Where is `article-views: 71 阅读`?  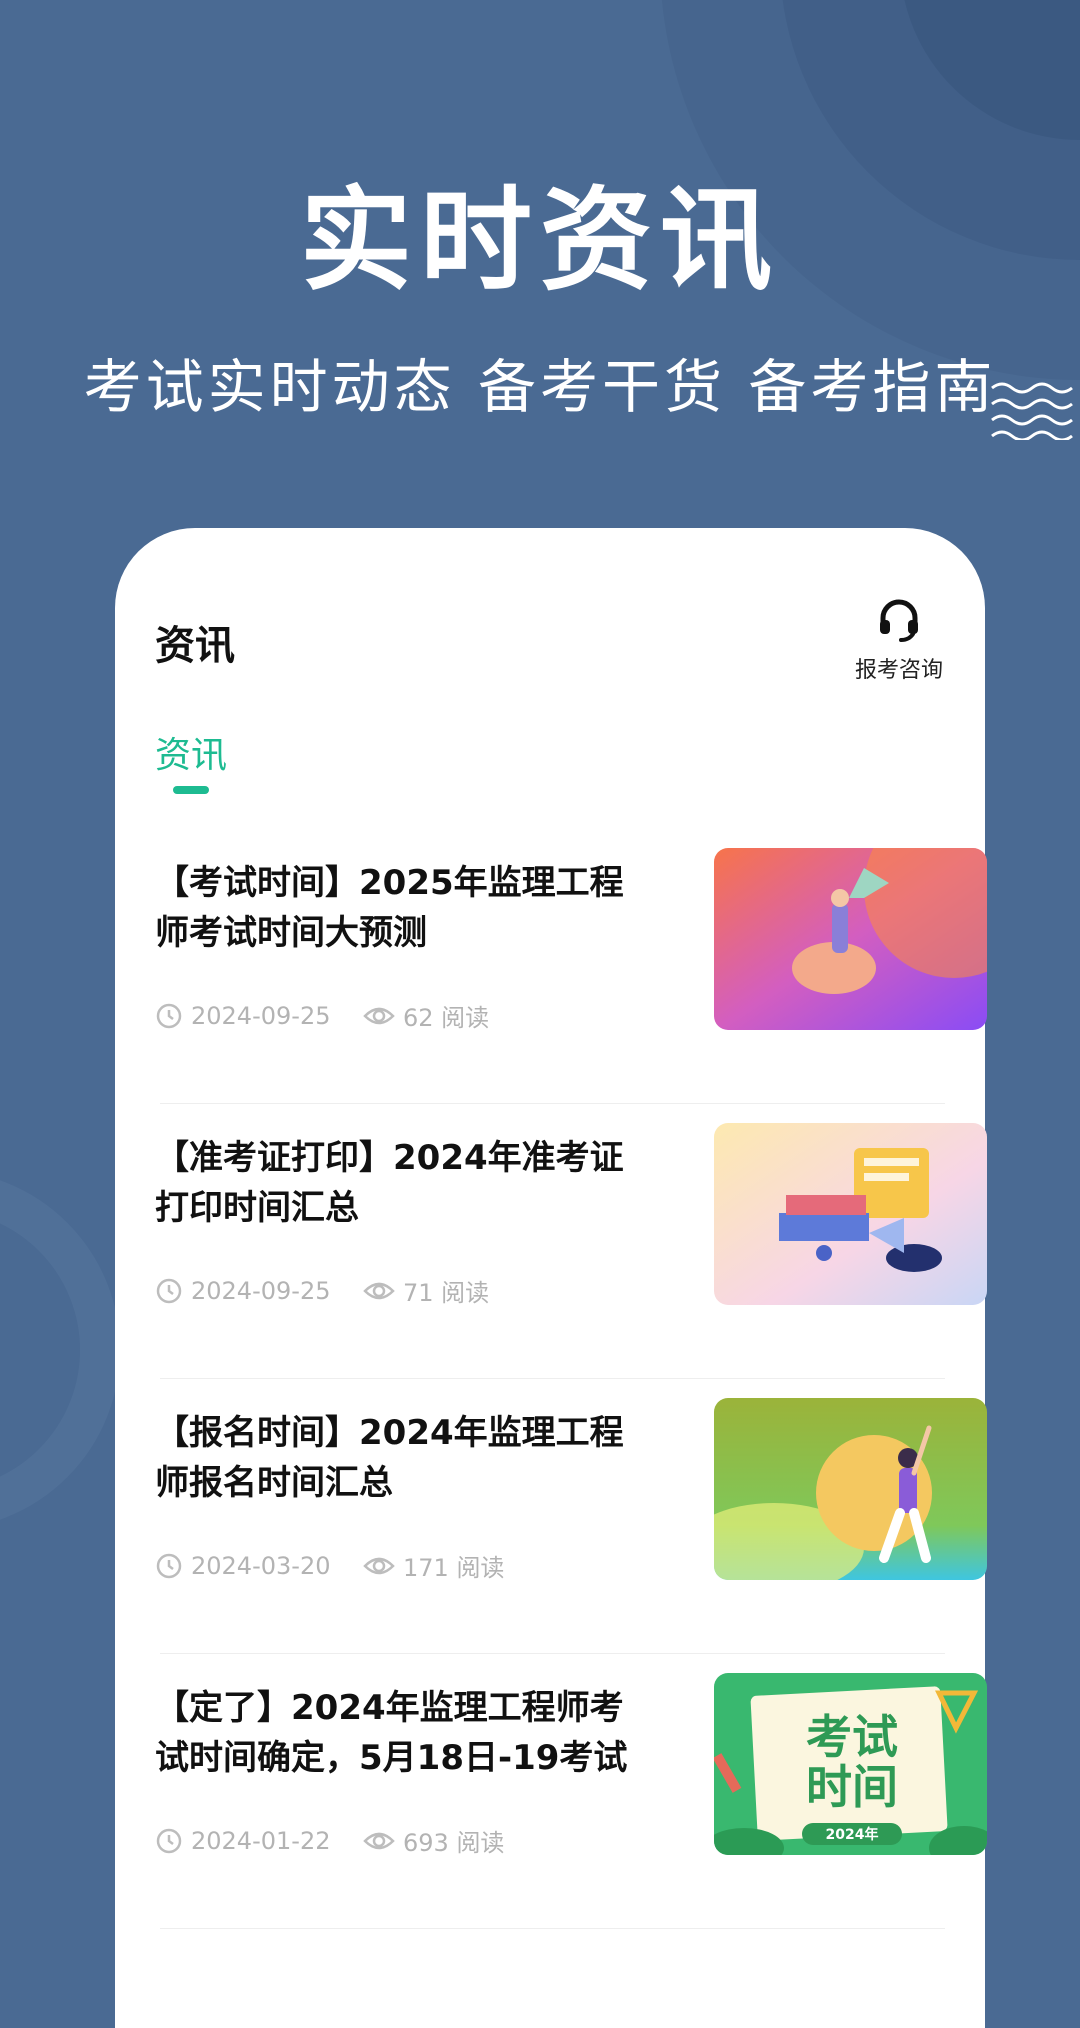 article-views: 71 阅读 is located at coordinates (446, 1293).